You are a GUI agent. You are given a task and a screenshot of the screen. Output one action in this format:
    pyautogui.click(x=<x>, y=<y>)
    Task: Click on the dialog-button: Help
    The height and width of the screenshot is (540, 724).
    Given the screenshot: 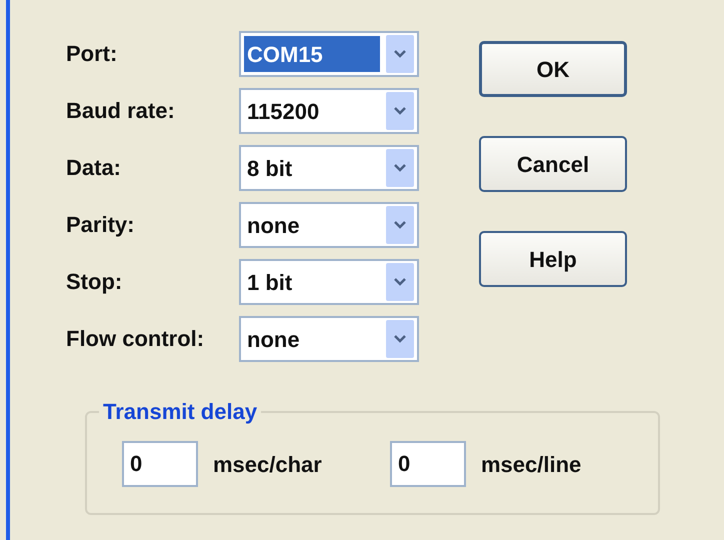 What is the action you would take?
    pyautogui.click(x=553, y=259)
    